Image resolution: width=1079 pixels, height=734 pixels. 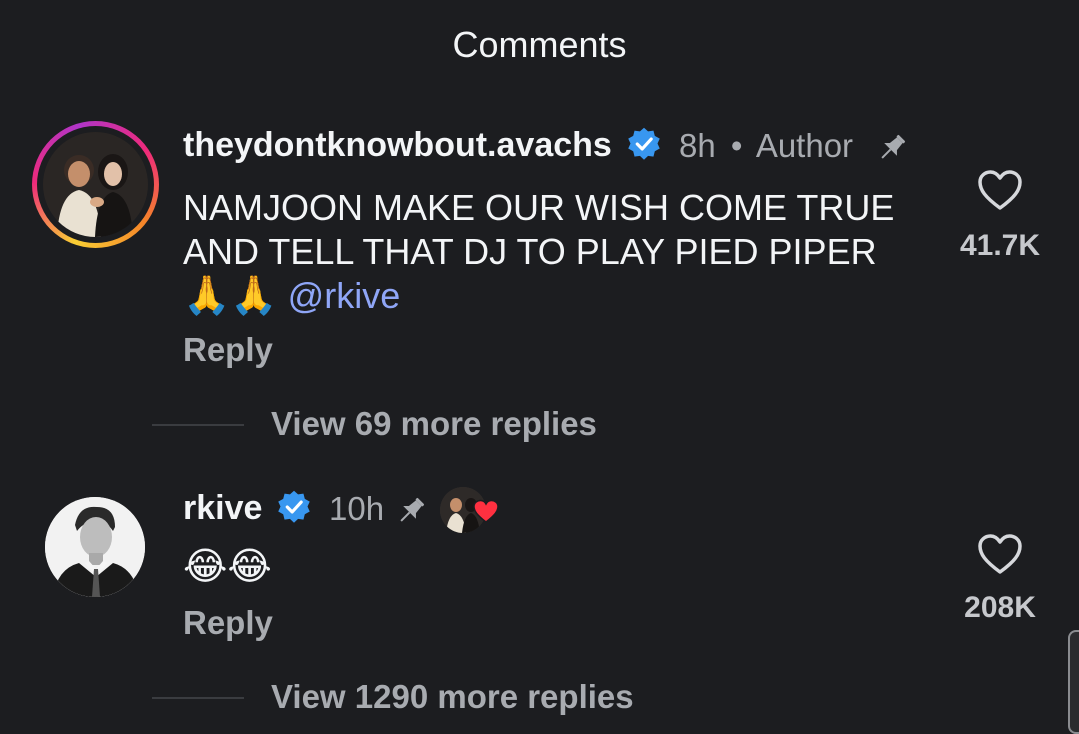 I want to click on like-count: 41.7K, so click(x=1000, y=245).